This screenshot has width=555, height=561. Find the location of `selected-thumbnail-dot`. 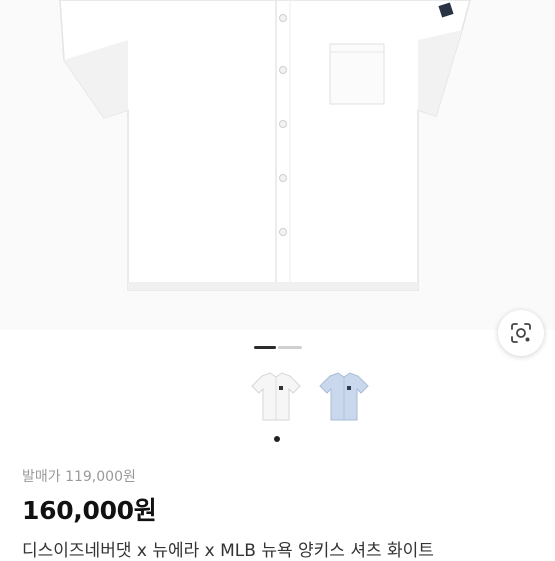

selected-thumbnail-dot is located at coordinates (277, 439).